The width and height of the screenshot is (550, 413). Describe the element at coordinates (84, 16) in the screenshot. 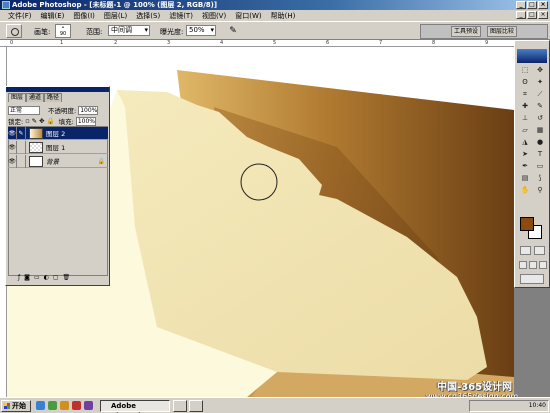

I see `menu-image: 图像(I)` at that location.